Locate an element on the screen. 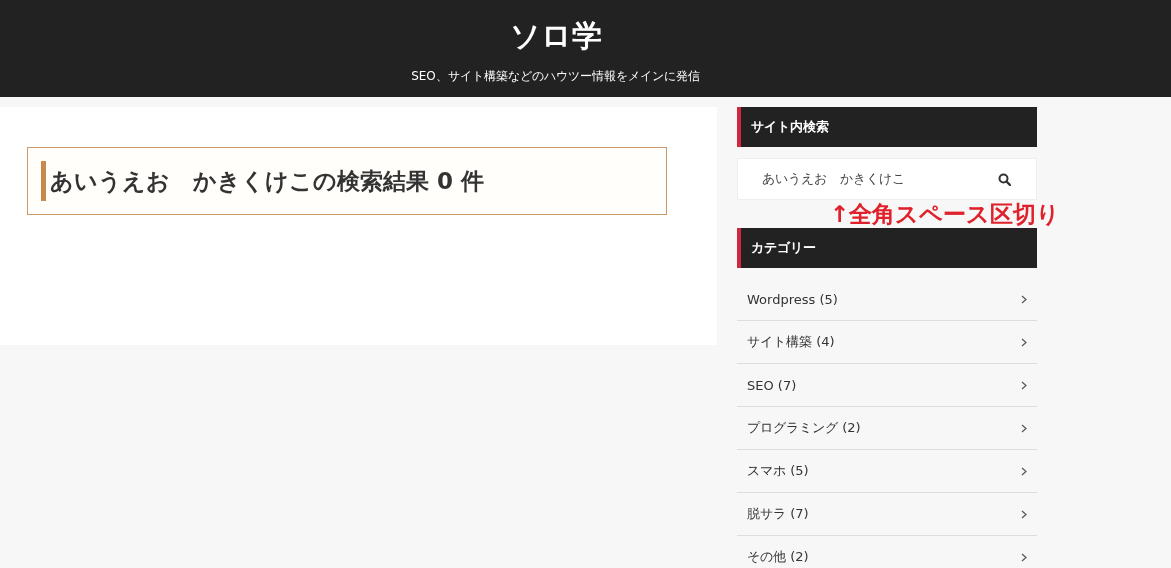 Image resolution: width=1171 pixels, height=568 pixels. category-link: スマホ (5) is located at coordinates (887, 471).